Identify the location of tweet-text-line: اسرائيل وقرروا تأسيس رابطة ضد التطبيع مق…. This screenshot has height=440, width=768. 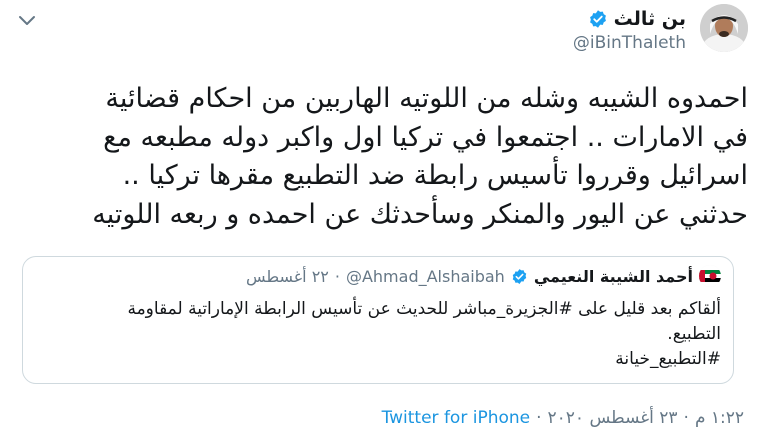
(435, 175).